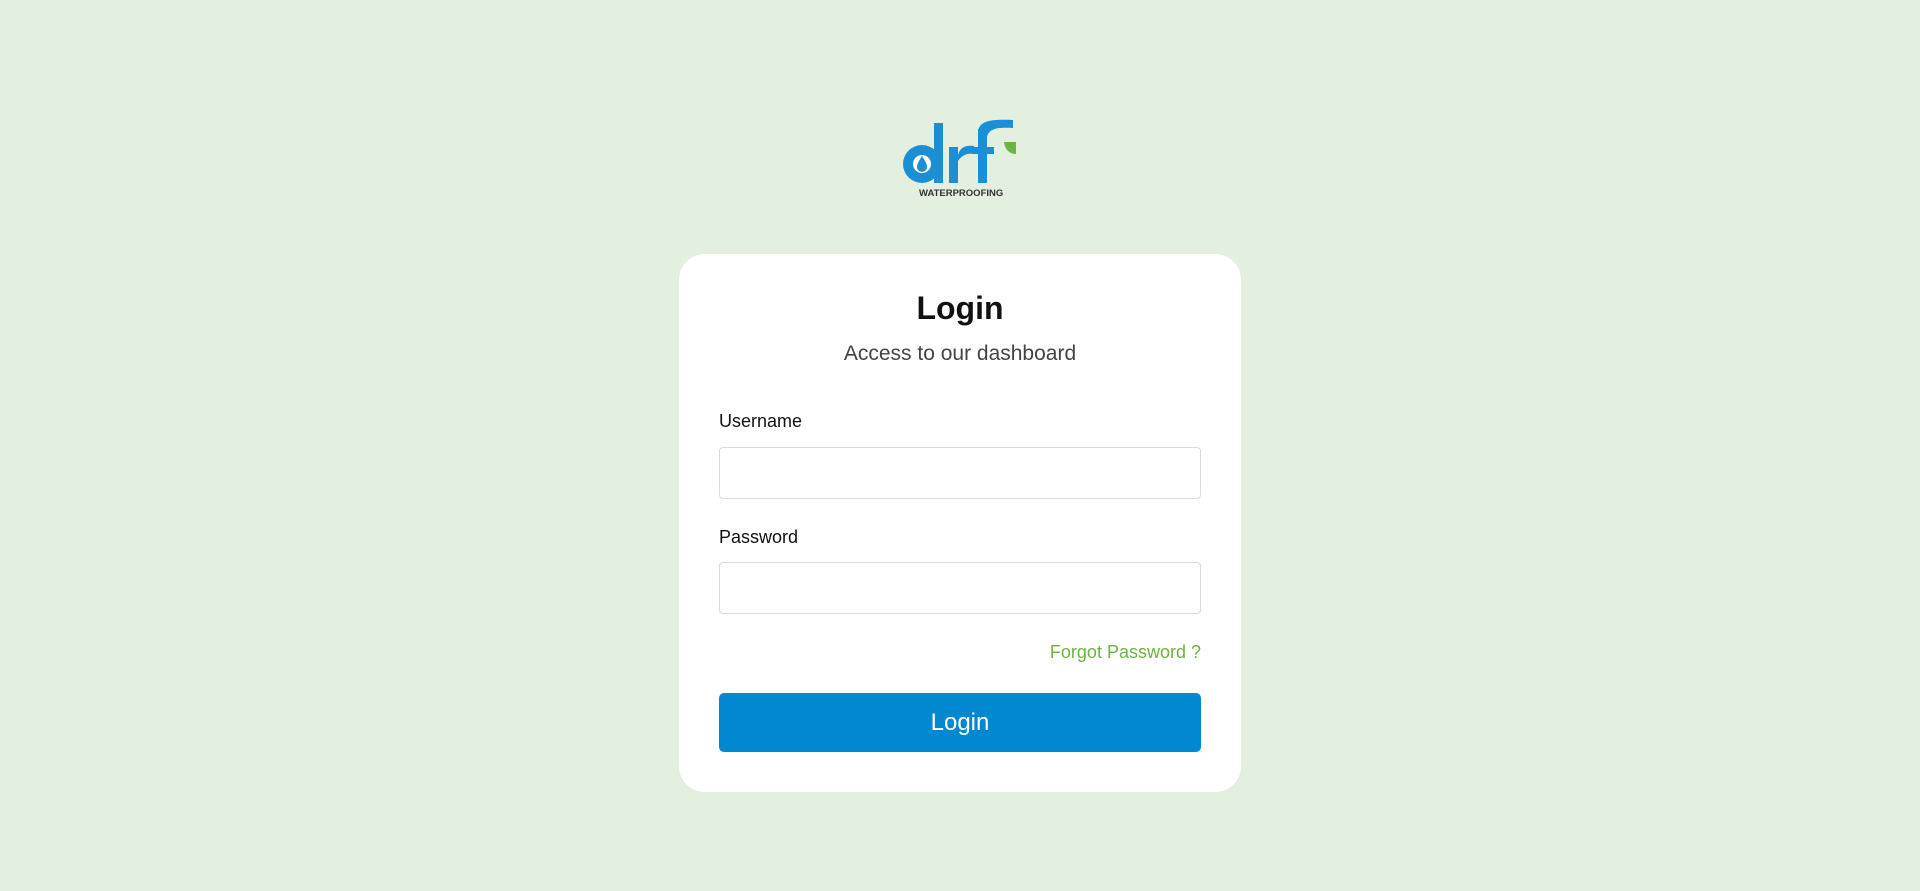  Describe the element at coordinates (761, 421) in the screenshot. I see `username-label: Username` at that location.